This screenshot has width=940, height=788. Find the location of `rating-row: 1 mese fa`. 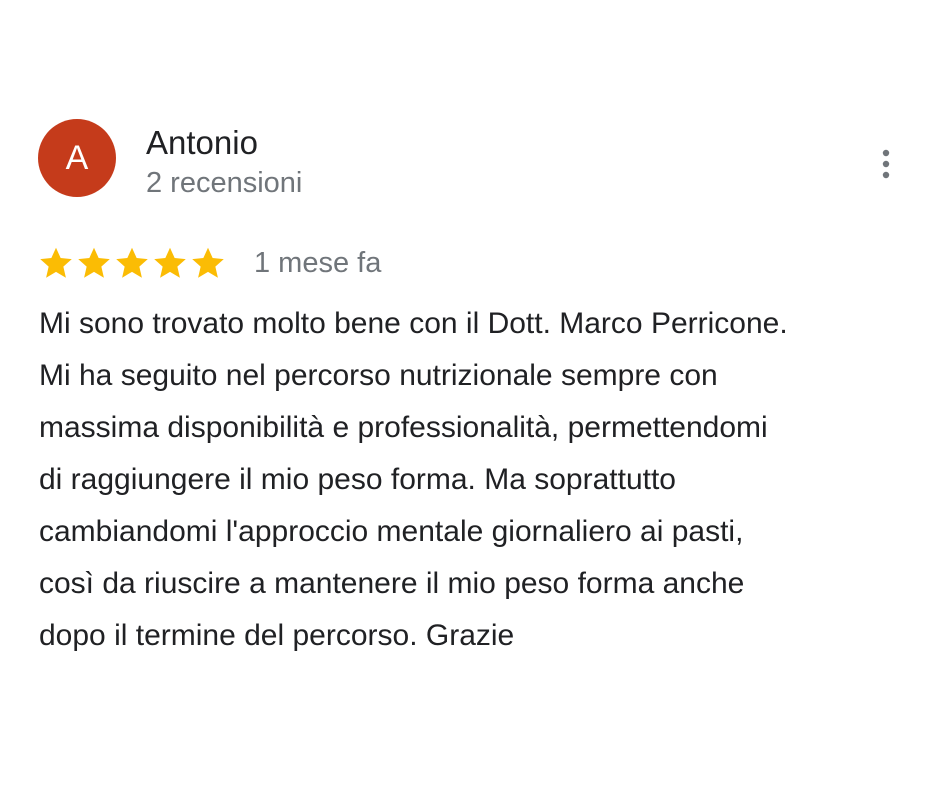

rating-row: 1 mese fa is located at coordinates (209, 263).